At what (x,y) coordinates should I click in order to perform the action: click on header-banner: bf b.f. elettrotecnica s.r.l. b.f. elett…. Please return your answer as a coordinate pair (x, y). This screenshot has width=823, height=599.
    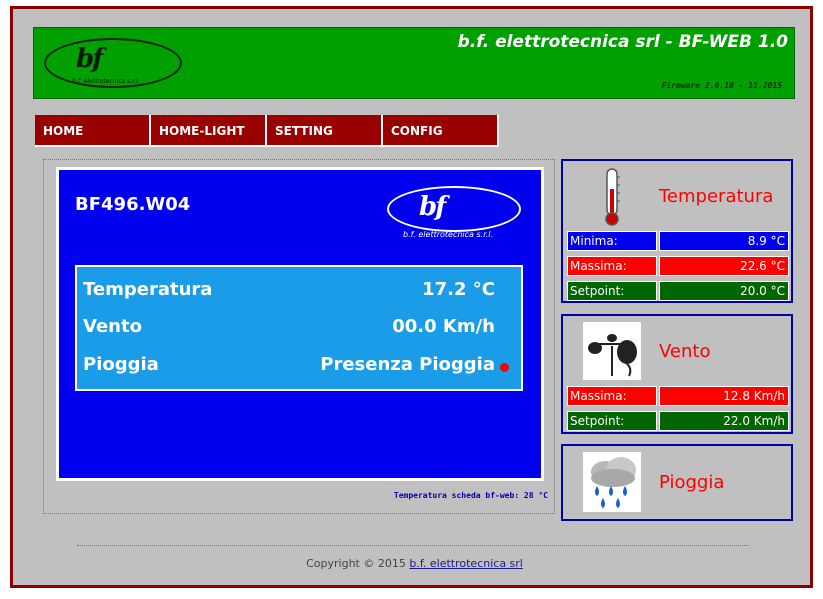
    Looking at the image, I should click on (414, 63).